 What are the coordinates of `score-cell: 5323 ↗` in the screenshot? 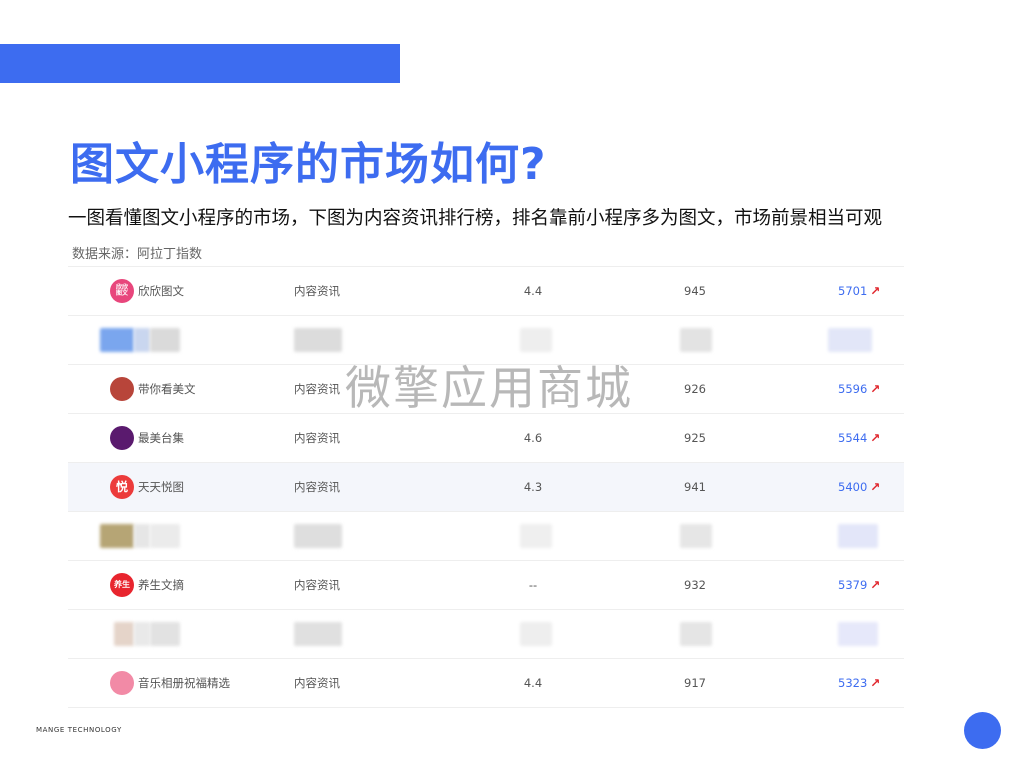 It's located at (859, 683).